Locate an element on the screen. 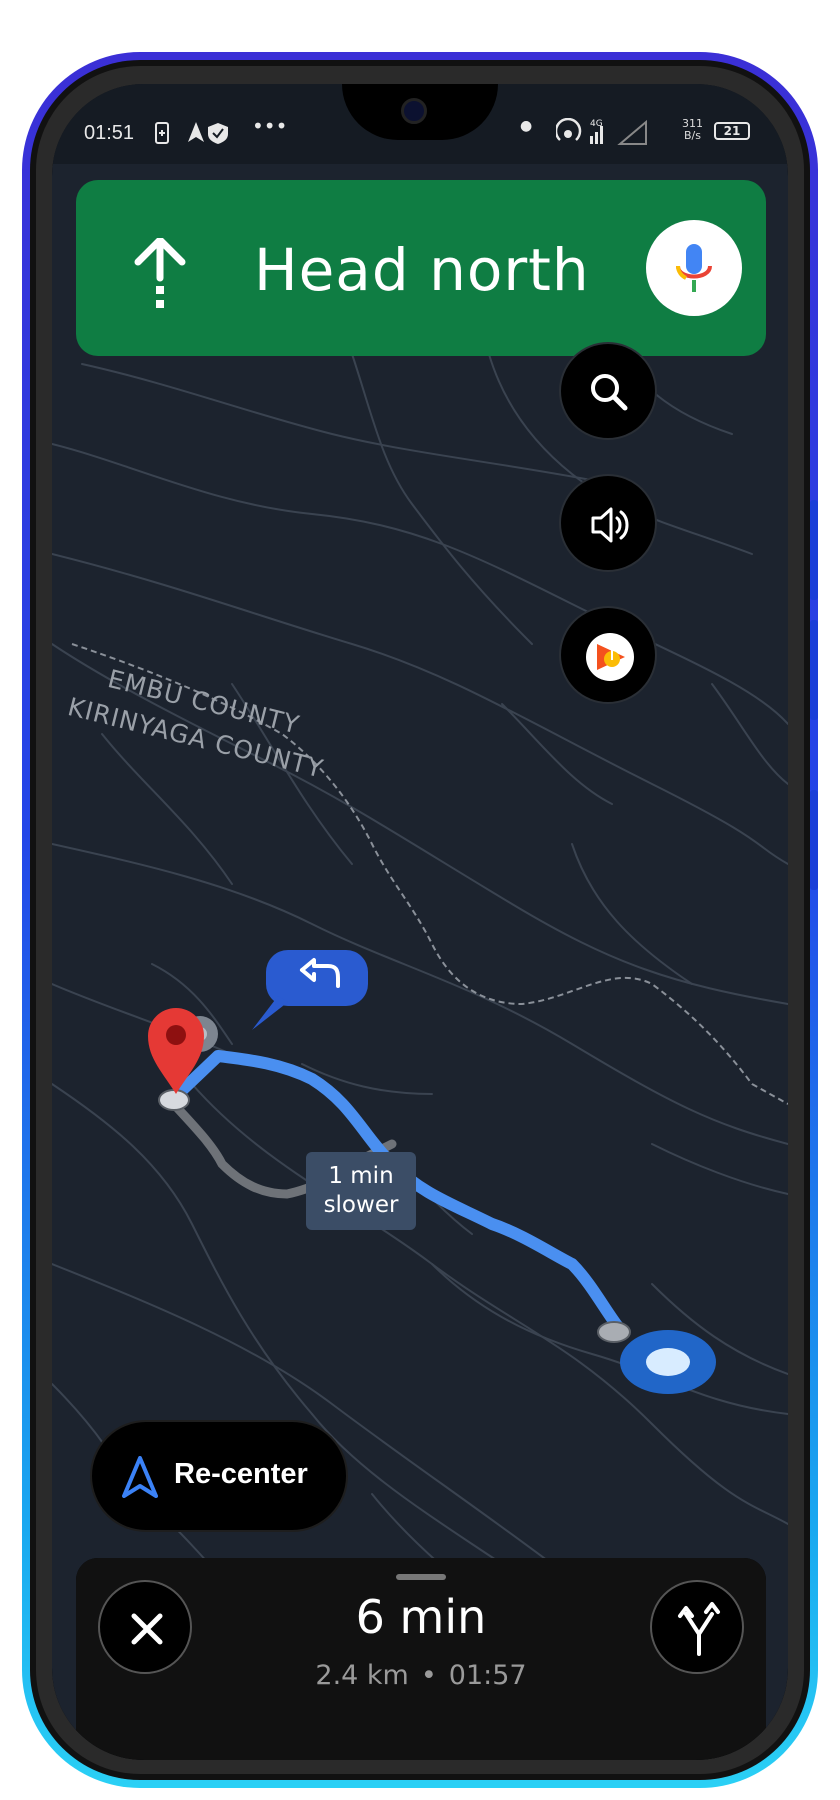 The width and height of the screenshot is (840, 1800). status-bar: 01:51 ••• ● 4G 311 B/s 21 is located at coordinates (420, 124).